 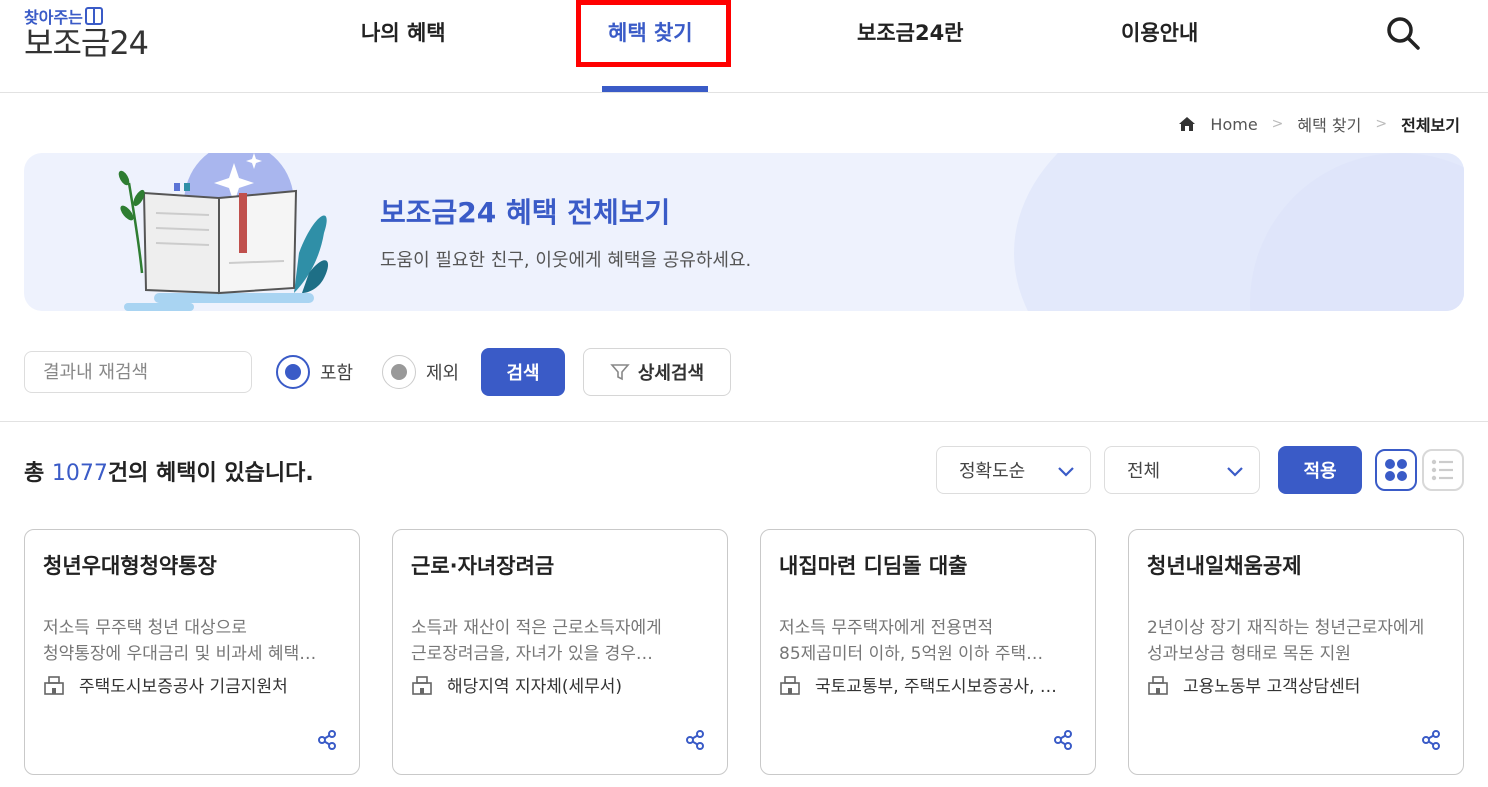 What do you see at coordinates (744, 421) in the screenshot?
I see `section-divider` at bounding box center [744, 421].